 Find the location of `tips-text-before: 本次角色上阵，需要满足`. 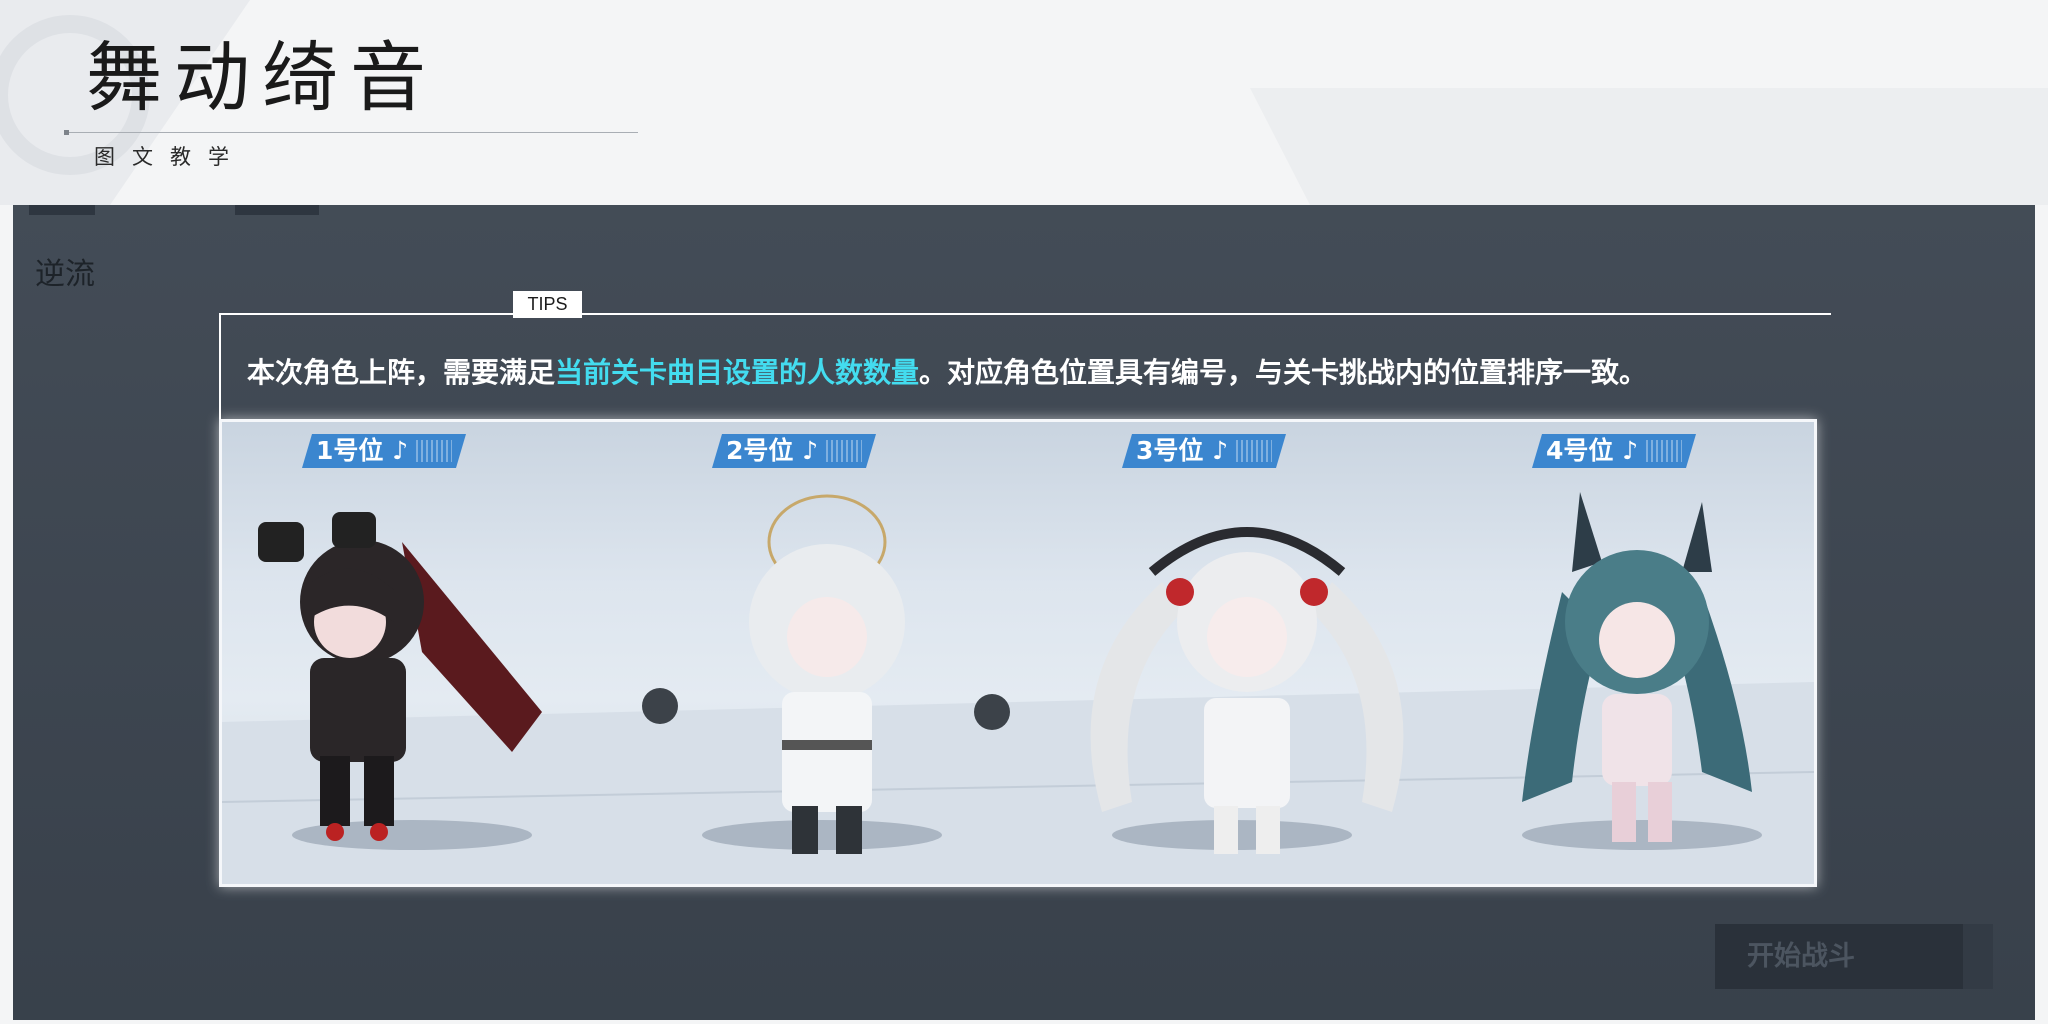

tips-text-before: 本次角色上阵，需要满足 is located at coordinates (401, 372).